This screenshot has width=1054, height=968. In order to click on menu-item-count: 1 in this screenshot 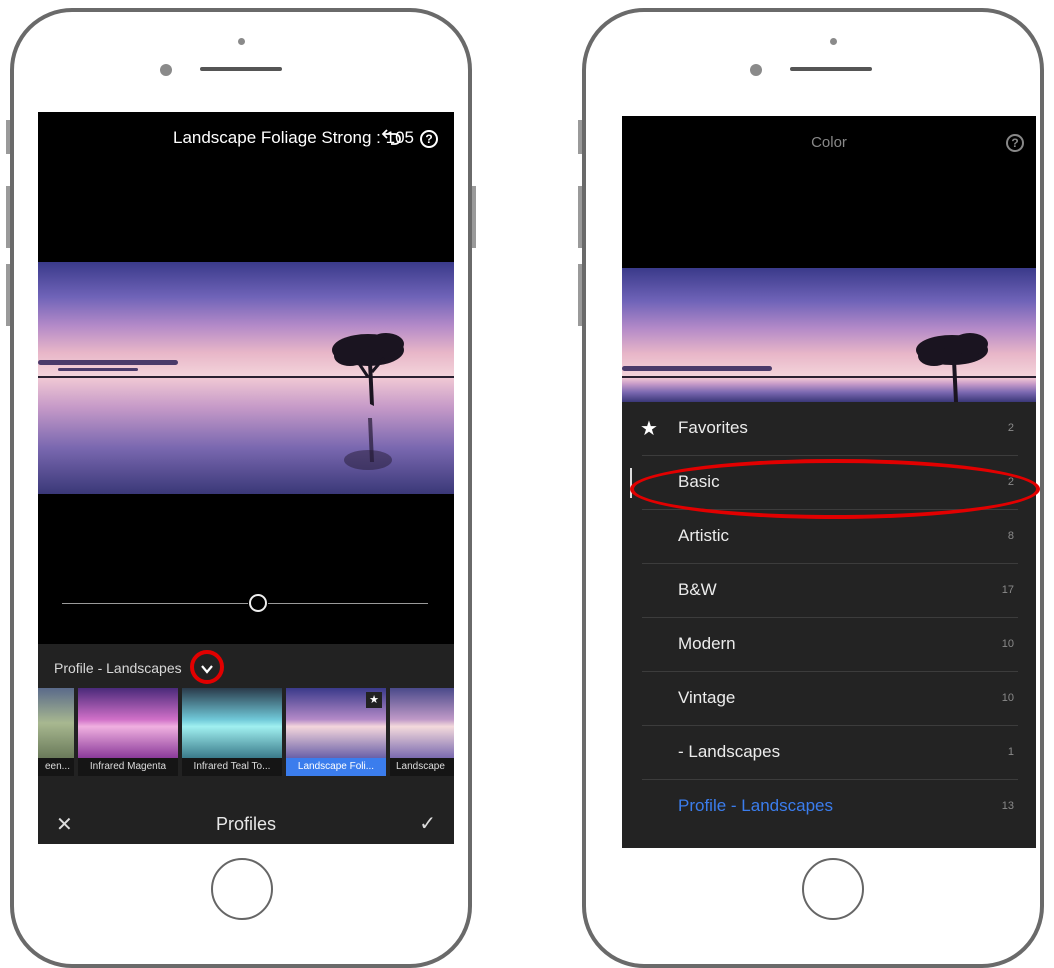, I will do `click(1010, 752)`.